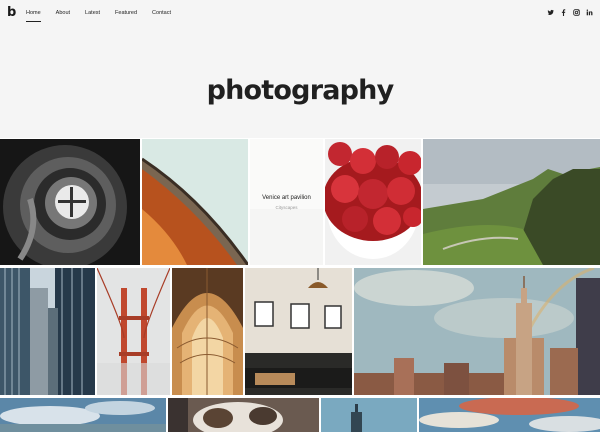  What do you see at coordinates (550, 12) in the screenshot?
I see `twitter-icon` at bounding box center [550, 12].